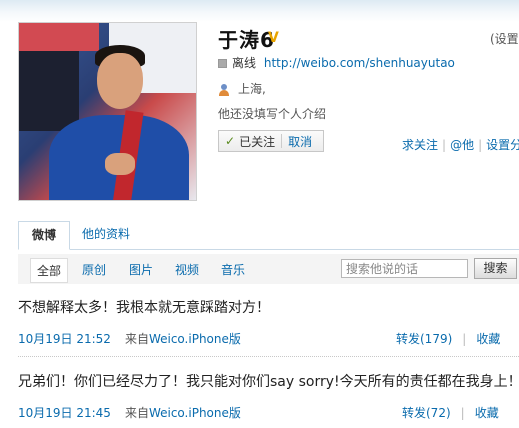 Image resolution: width=519 pixels, height=428 pixels. I want to click on repost-link: 转发(72), so click(426, 413).